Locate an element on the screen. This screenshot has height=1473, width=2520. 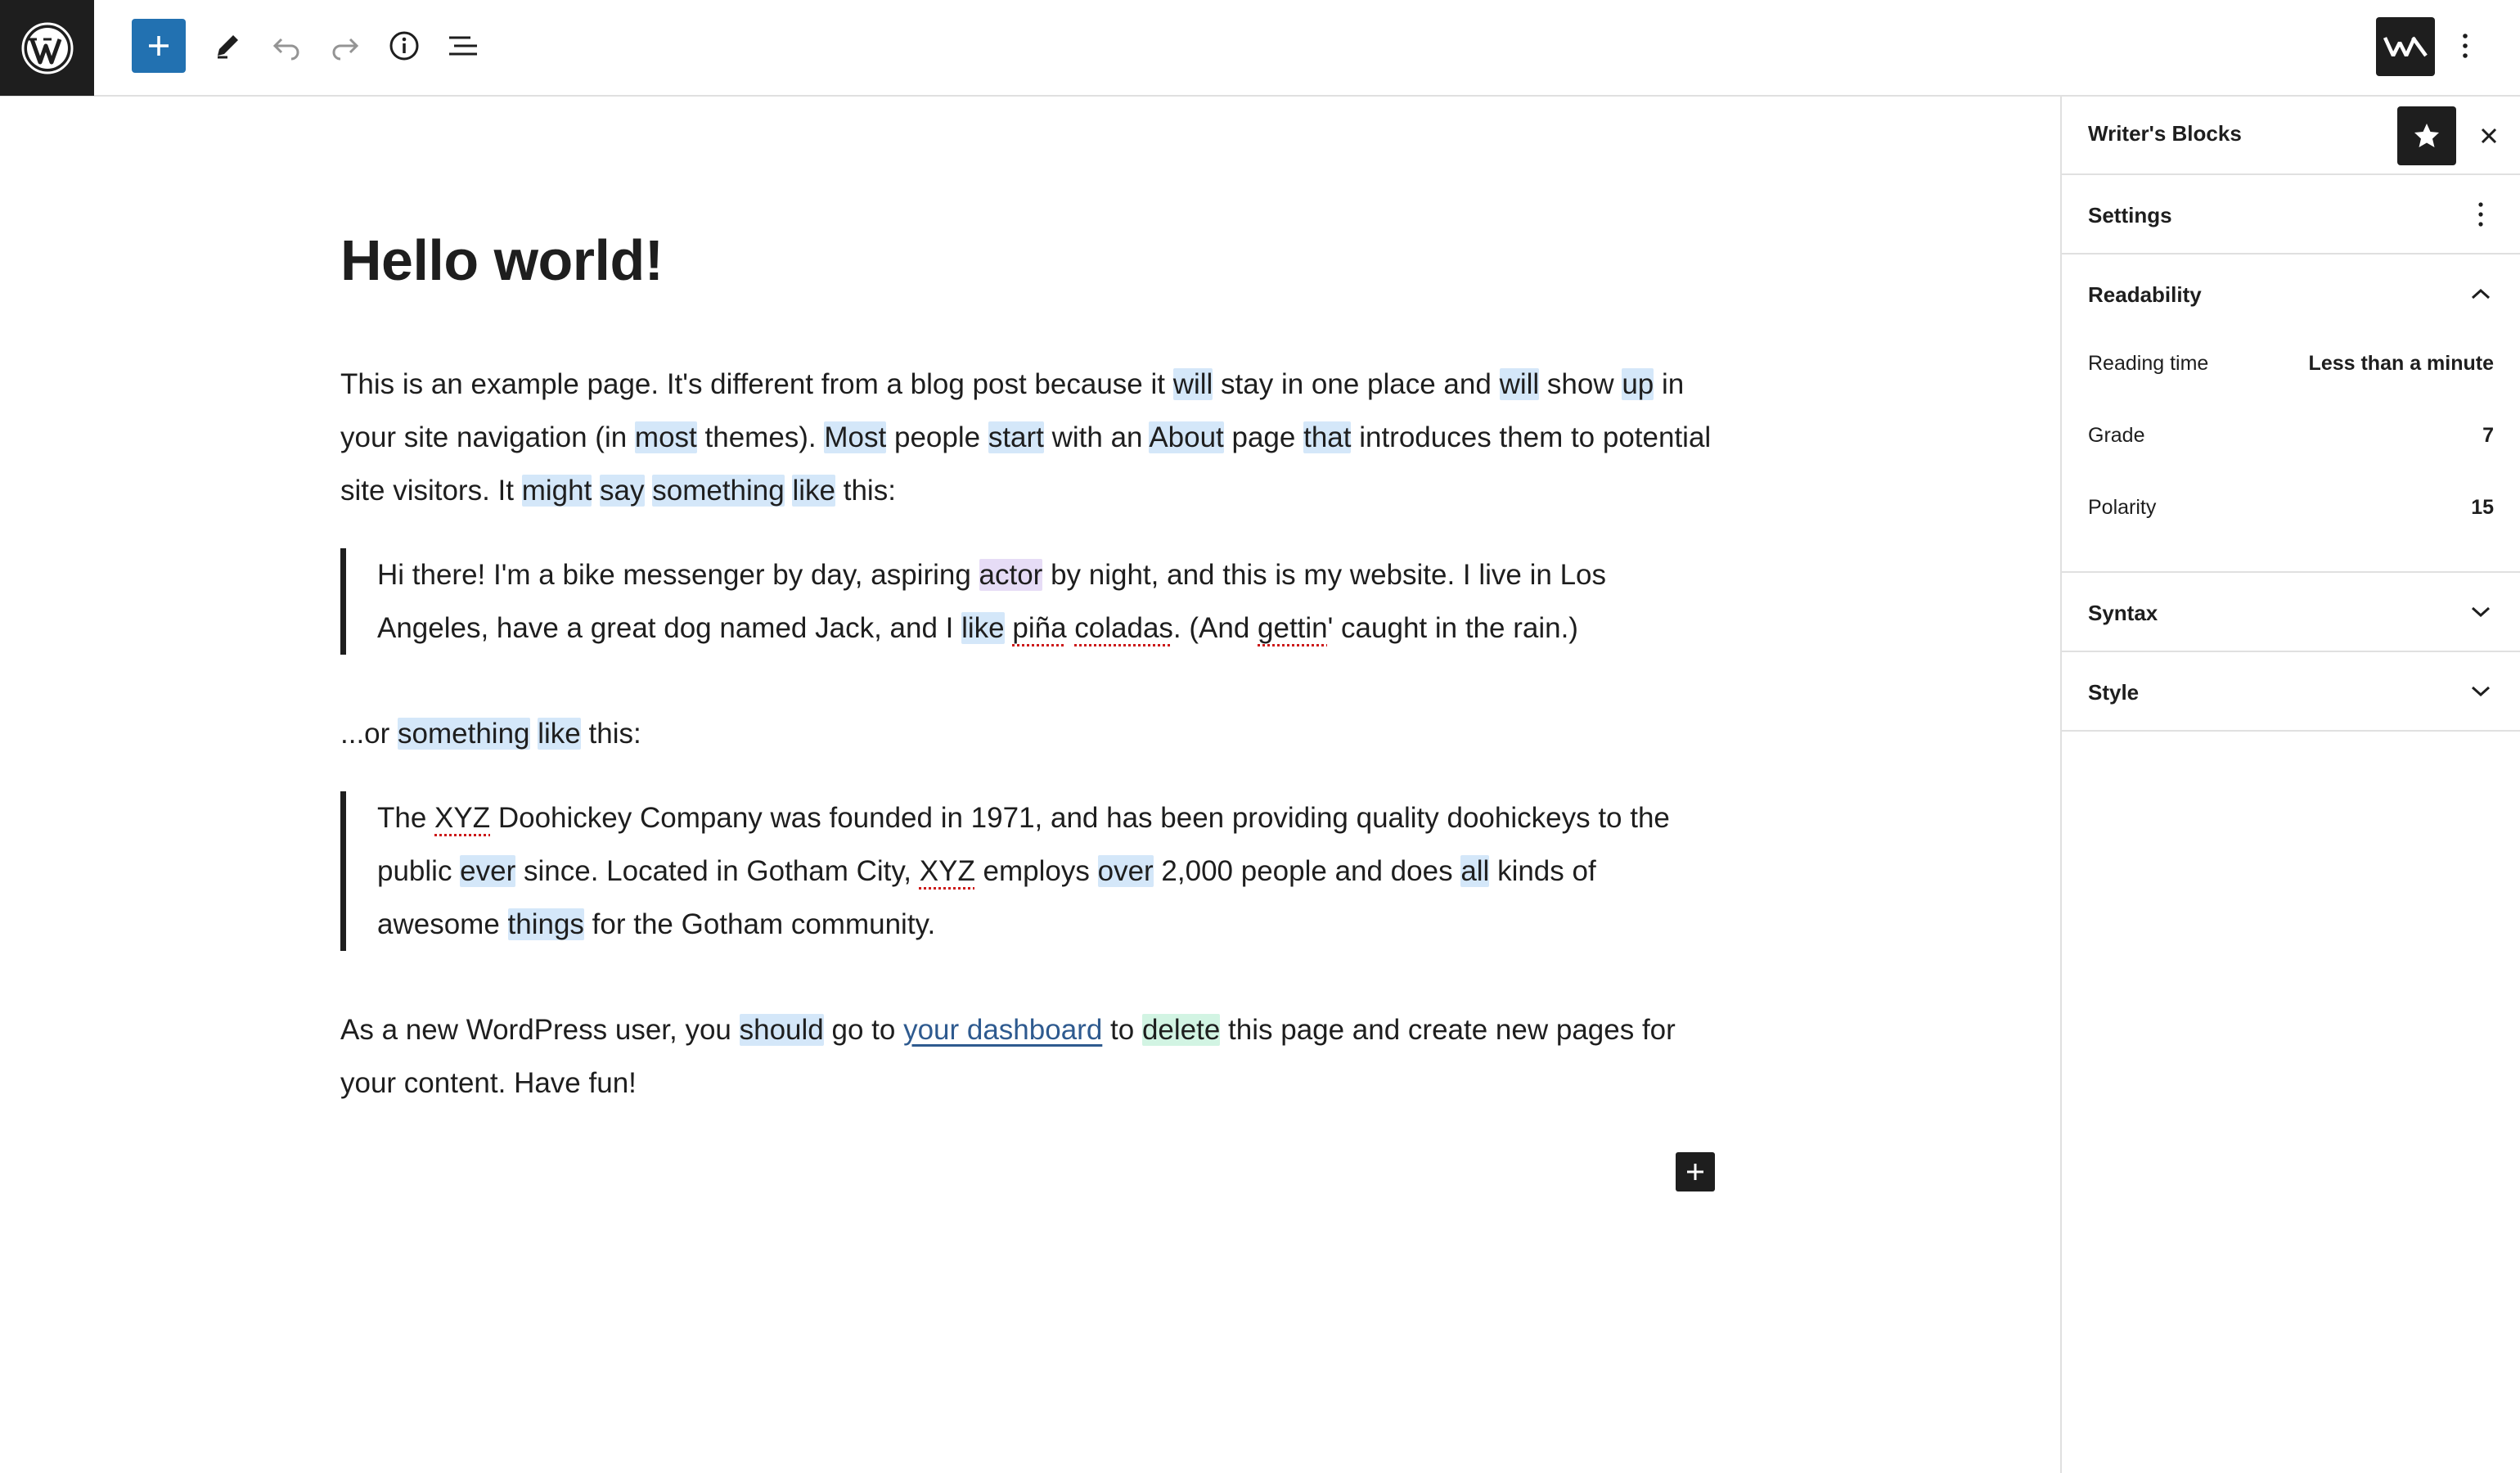
close-icon is located at coordinates (2489, 136).